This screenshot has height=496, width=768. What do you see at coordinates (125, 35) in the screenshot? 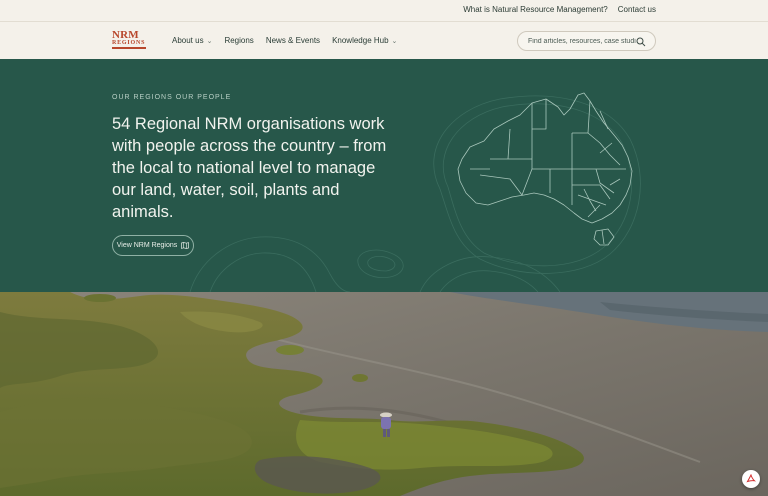
I see `logo-line1: NRM` at bounding box center [125, 35].